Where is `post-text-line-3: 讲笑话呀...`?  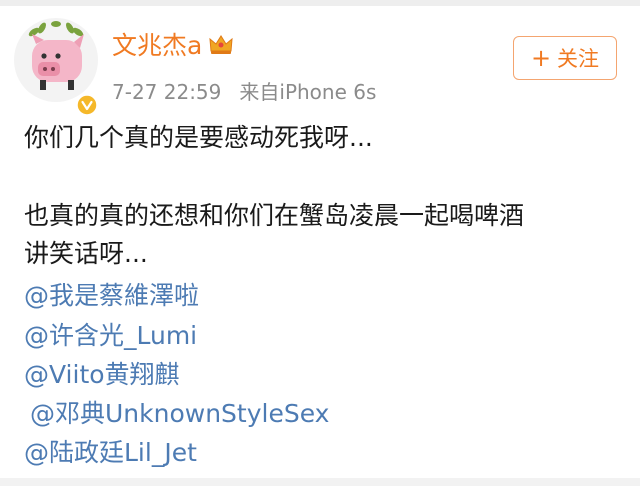 post-text-line-3: 讲笑话呀... is located at coordinates (86, 253).